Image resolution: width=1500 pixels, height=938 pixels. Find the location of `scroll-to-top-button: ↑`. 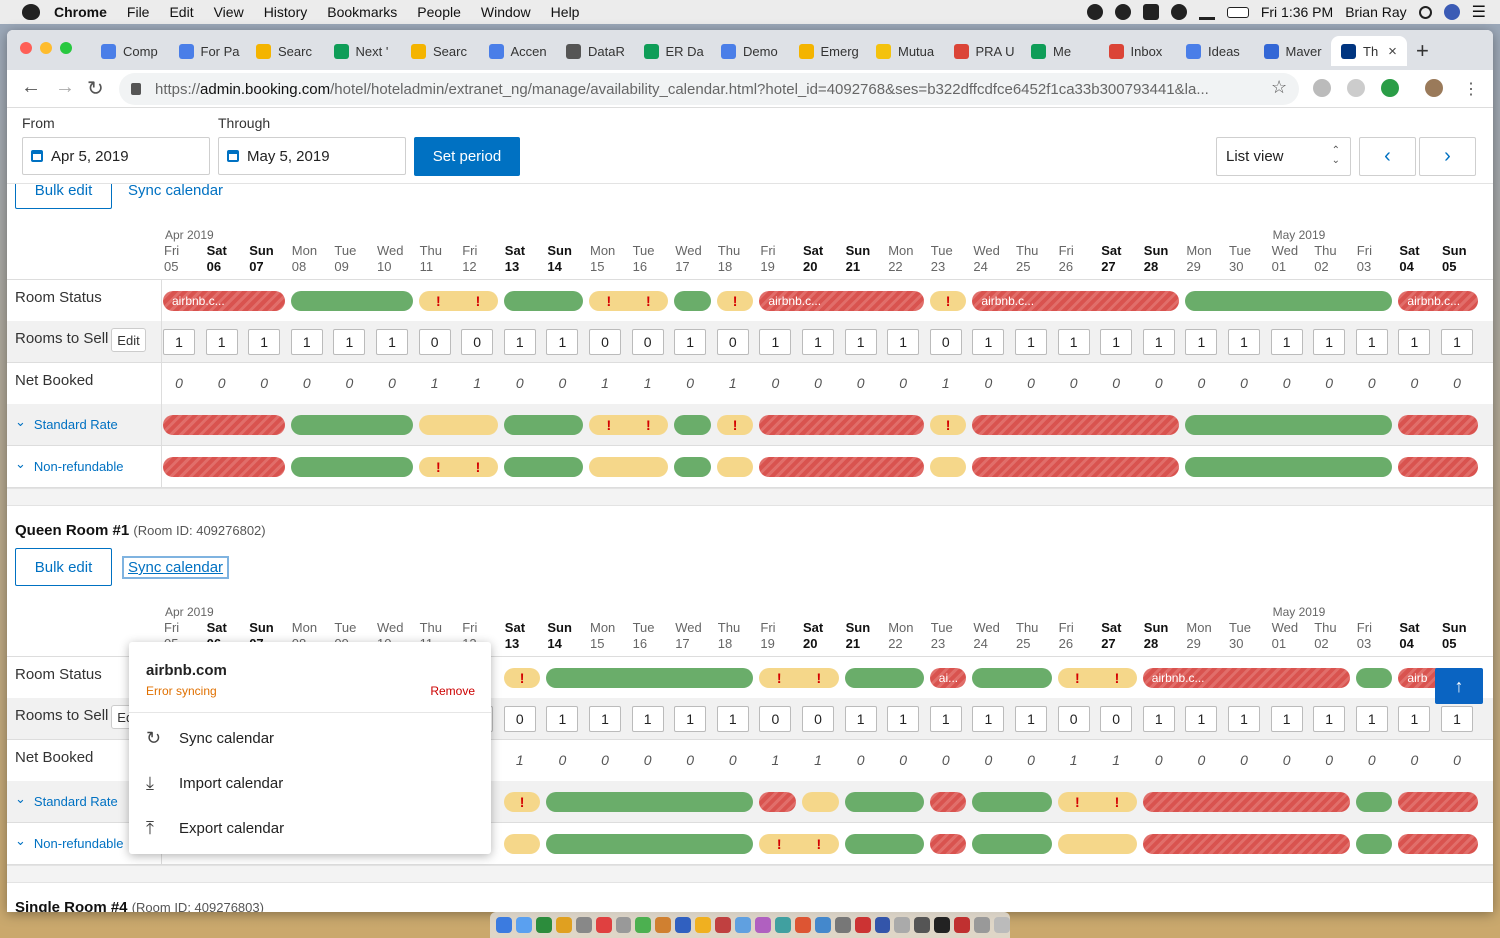

scroll-to-top-button: ↑ is located at coordinates (1459, 686).